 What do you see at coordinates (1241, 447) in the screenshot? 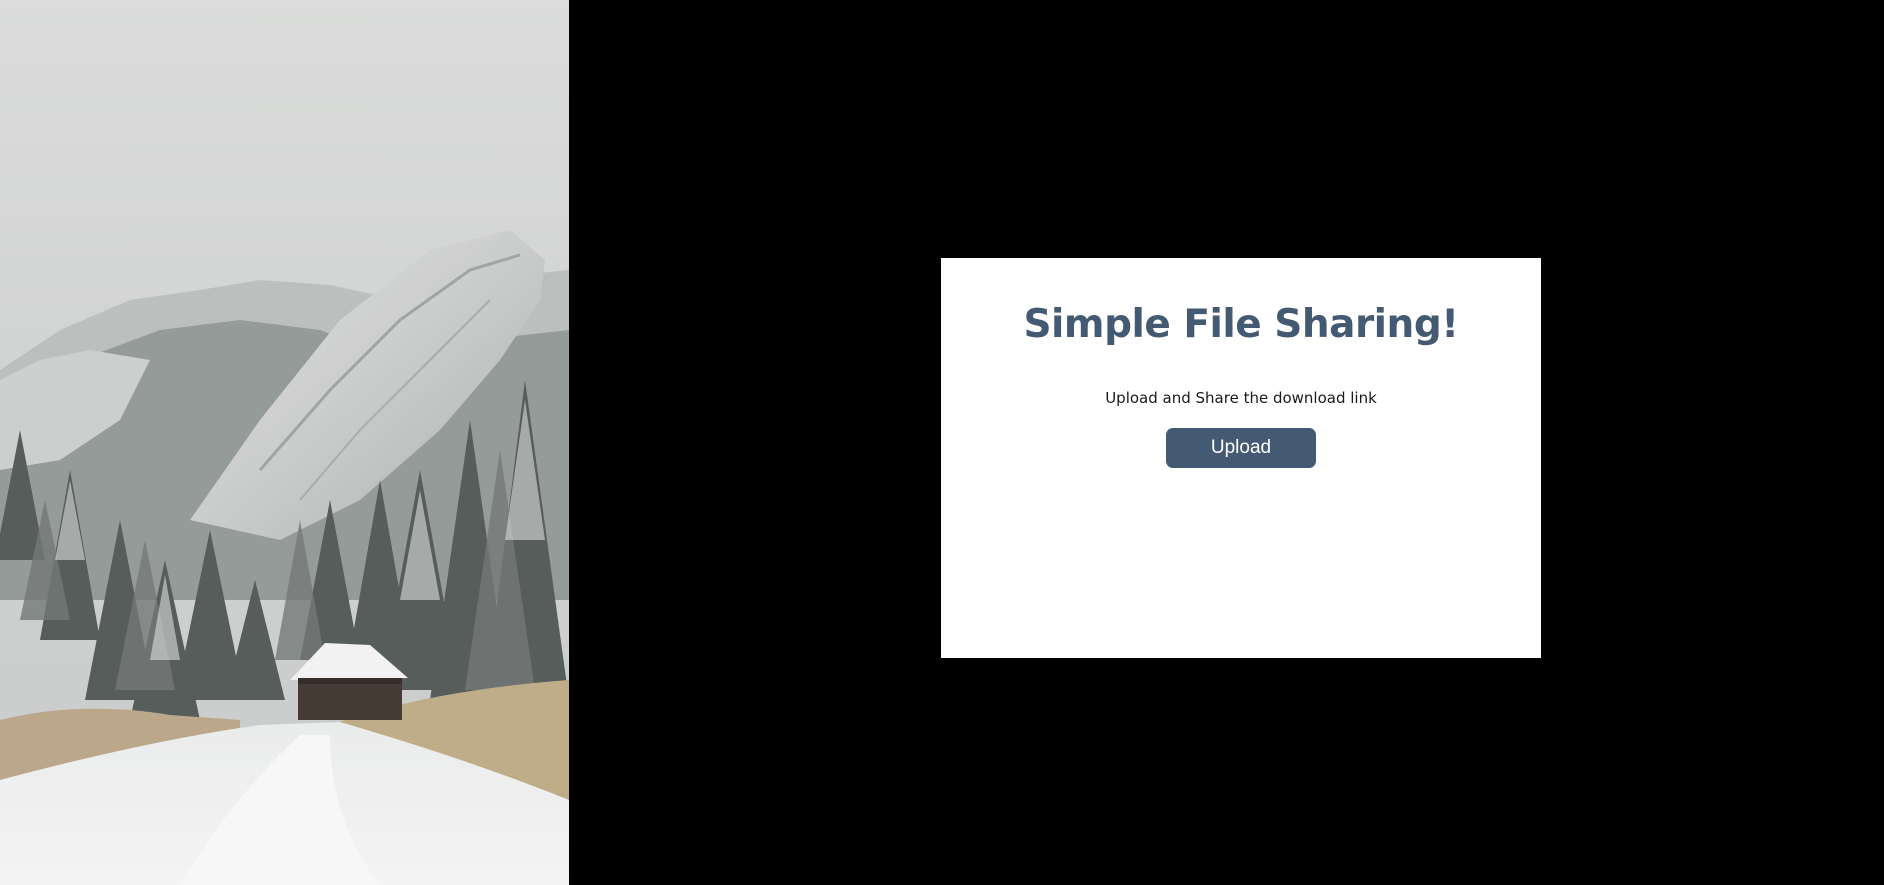
I see `upload-button: Upload` at bounding box center [1241, 447].